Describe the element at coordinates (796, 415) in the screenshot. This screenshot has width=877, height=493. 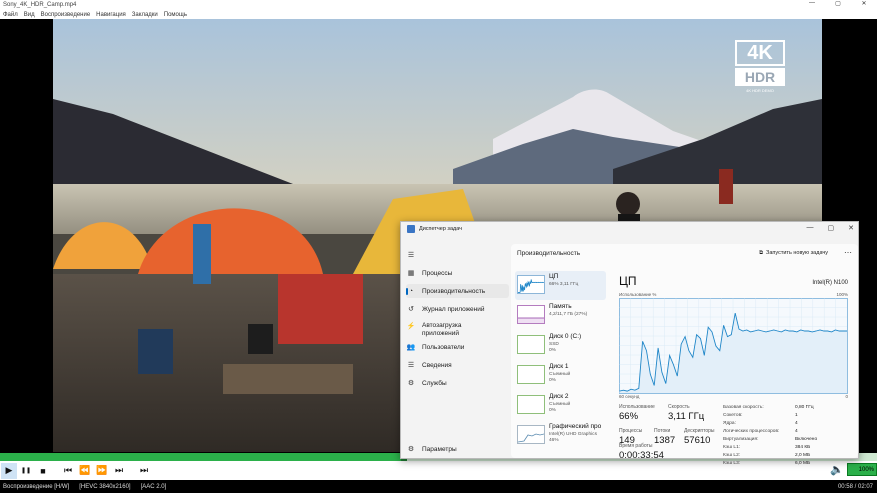
I see `detail-value: 1` at that location.